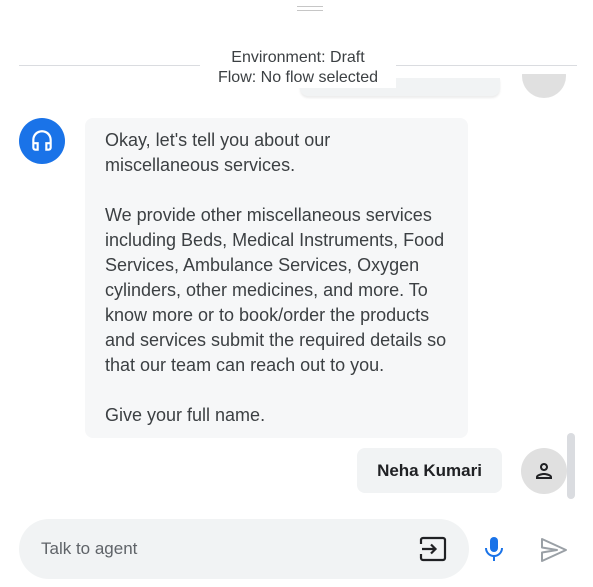 Image resolution: width=593 pixels, height=587 pixels. I want to click on headset-icon, so click(42, 140).